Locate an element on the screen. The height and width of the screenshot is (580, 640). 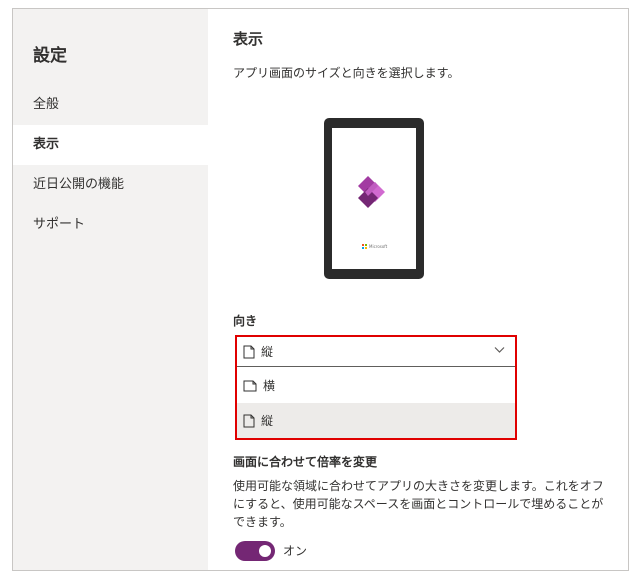
page-title: 表示 is located at coordinates (248, 39).